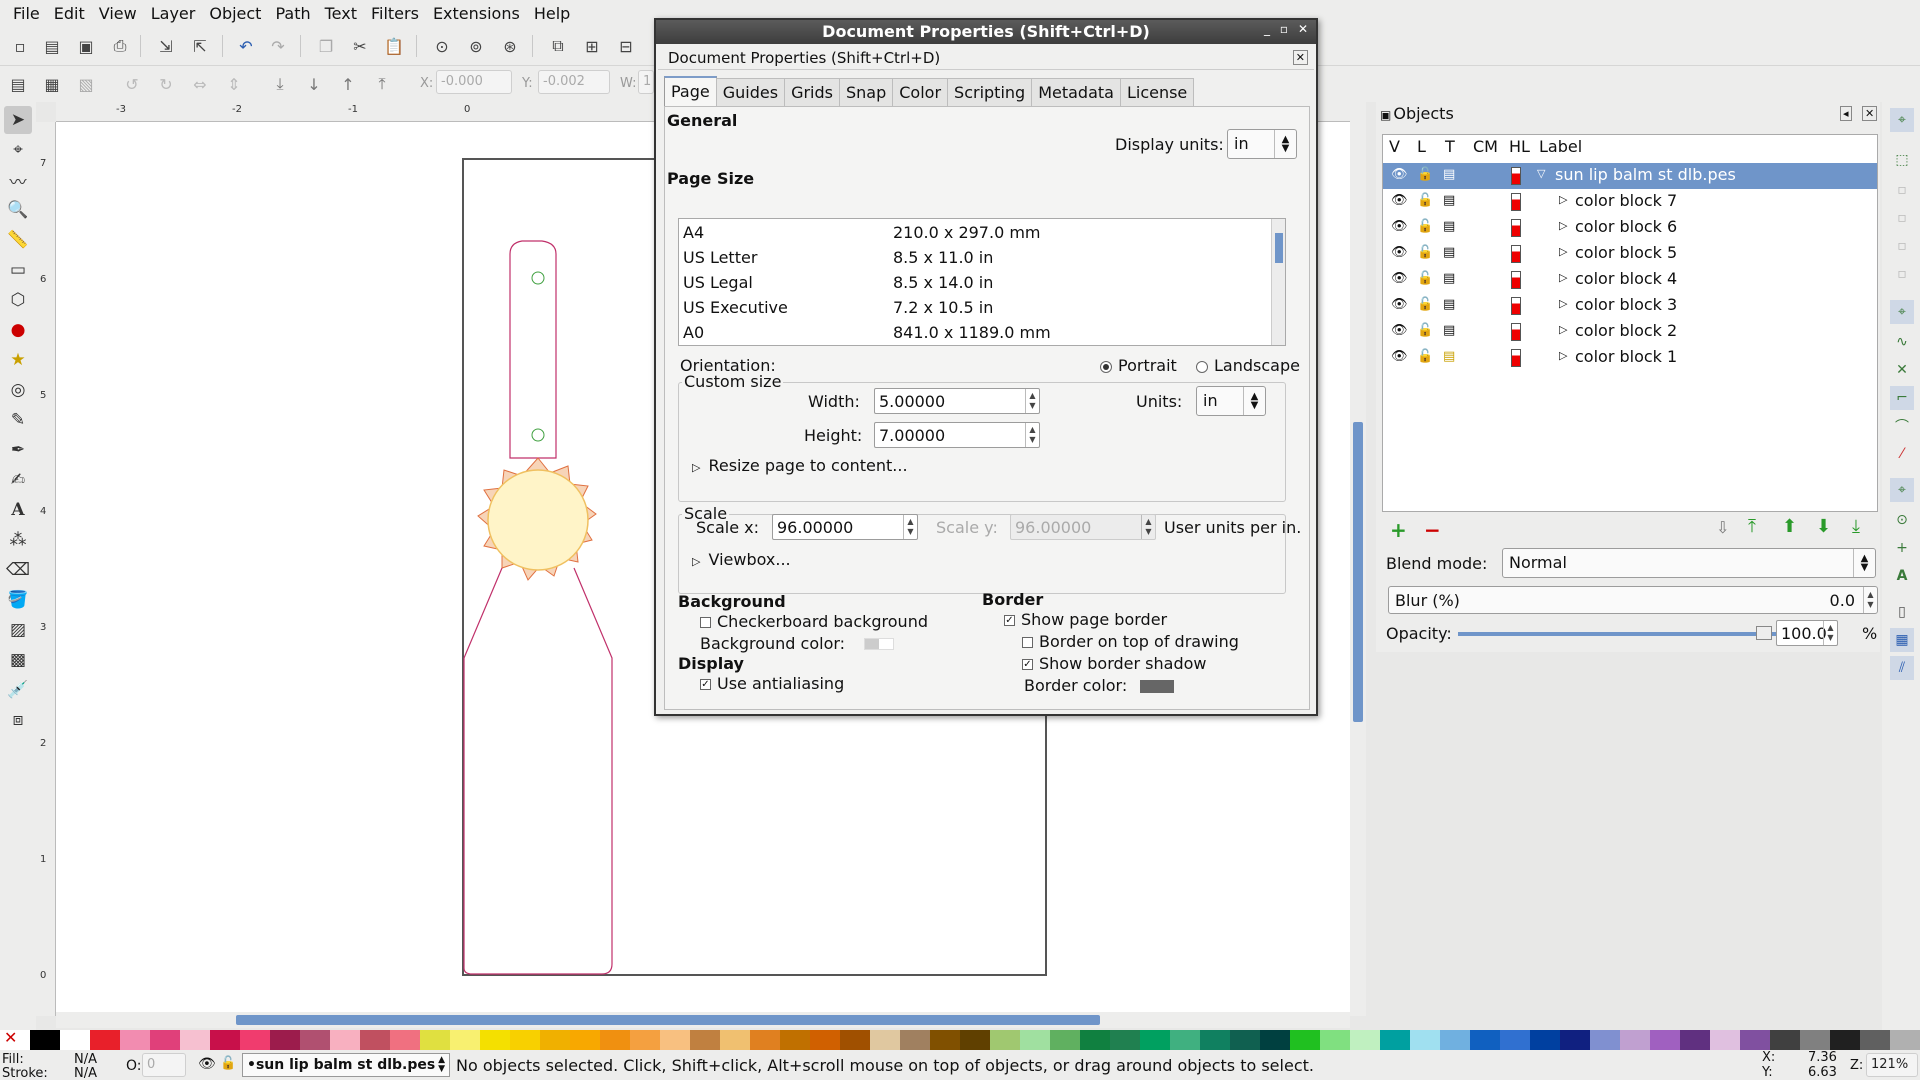 The height and width of the screenshot is (1080, 1920). Describe the element at coordinates (838, 257) in the screenshot. I see `list-item: US Letter 8.5 x 11.0 in` at that location.